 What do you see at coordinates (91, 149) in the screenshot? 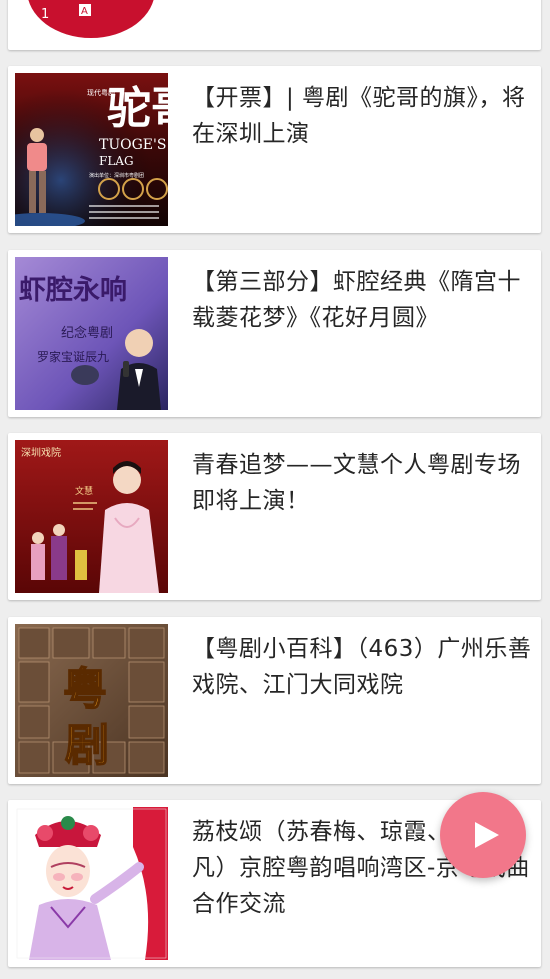
I see `article-thumbnail: 驼哥 现代粤剧 TUOGE'S FLAG 演出单位：深圳市粤剧团` at bounding box center [91, 149].